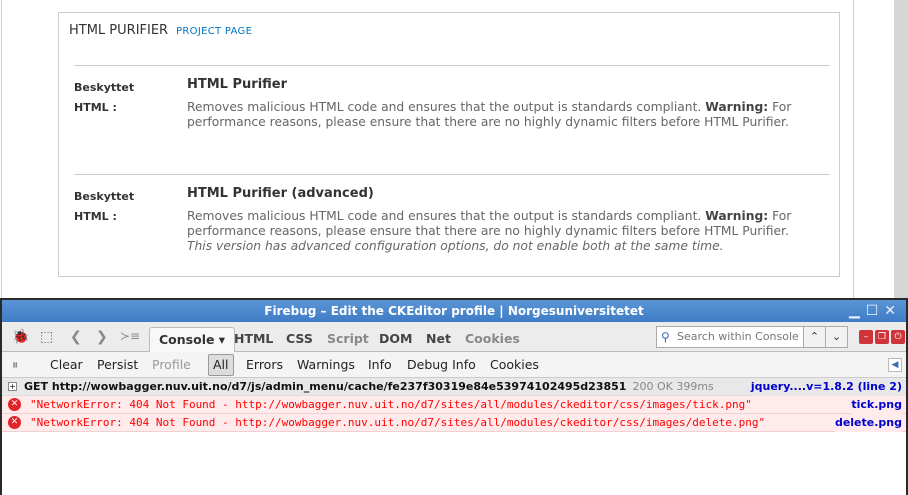 The width and height of the screenshot is (908, 495). What do you see at coordinates (866, 337) in the screenshot?
I see `minimize-firebug-button: –` at bounding box center [866, 337].